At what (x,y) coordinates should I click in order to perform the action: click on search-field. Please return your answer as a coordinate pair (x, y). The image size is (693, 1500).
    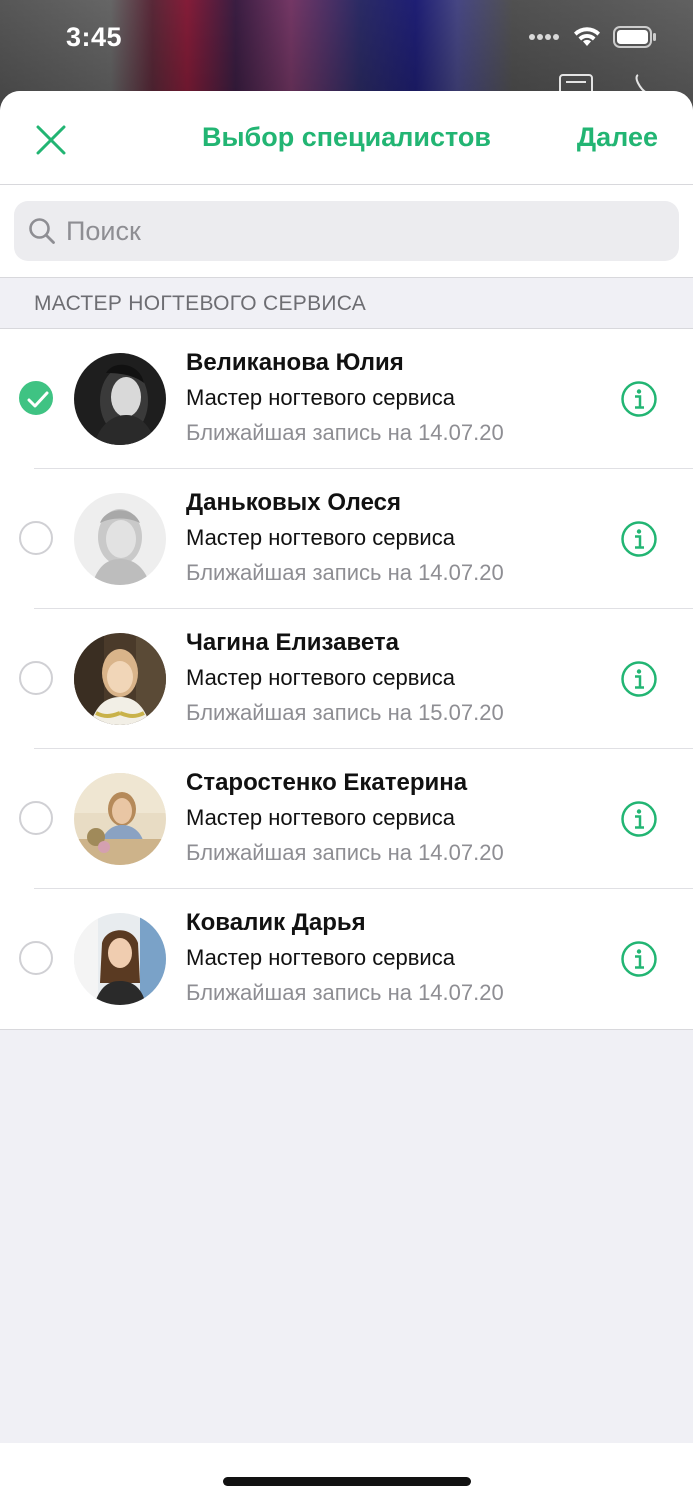
    Looking at the image, I should click on (346, 231).